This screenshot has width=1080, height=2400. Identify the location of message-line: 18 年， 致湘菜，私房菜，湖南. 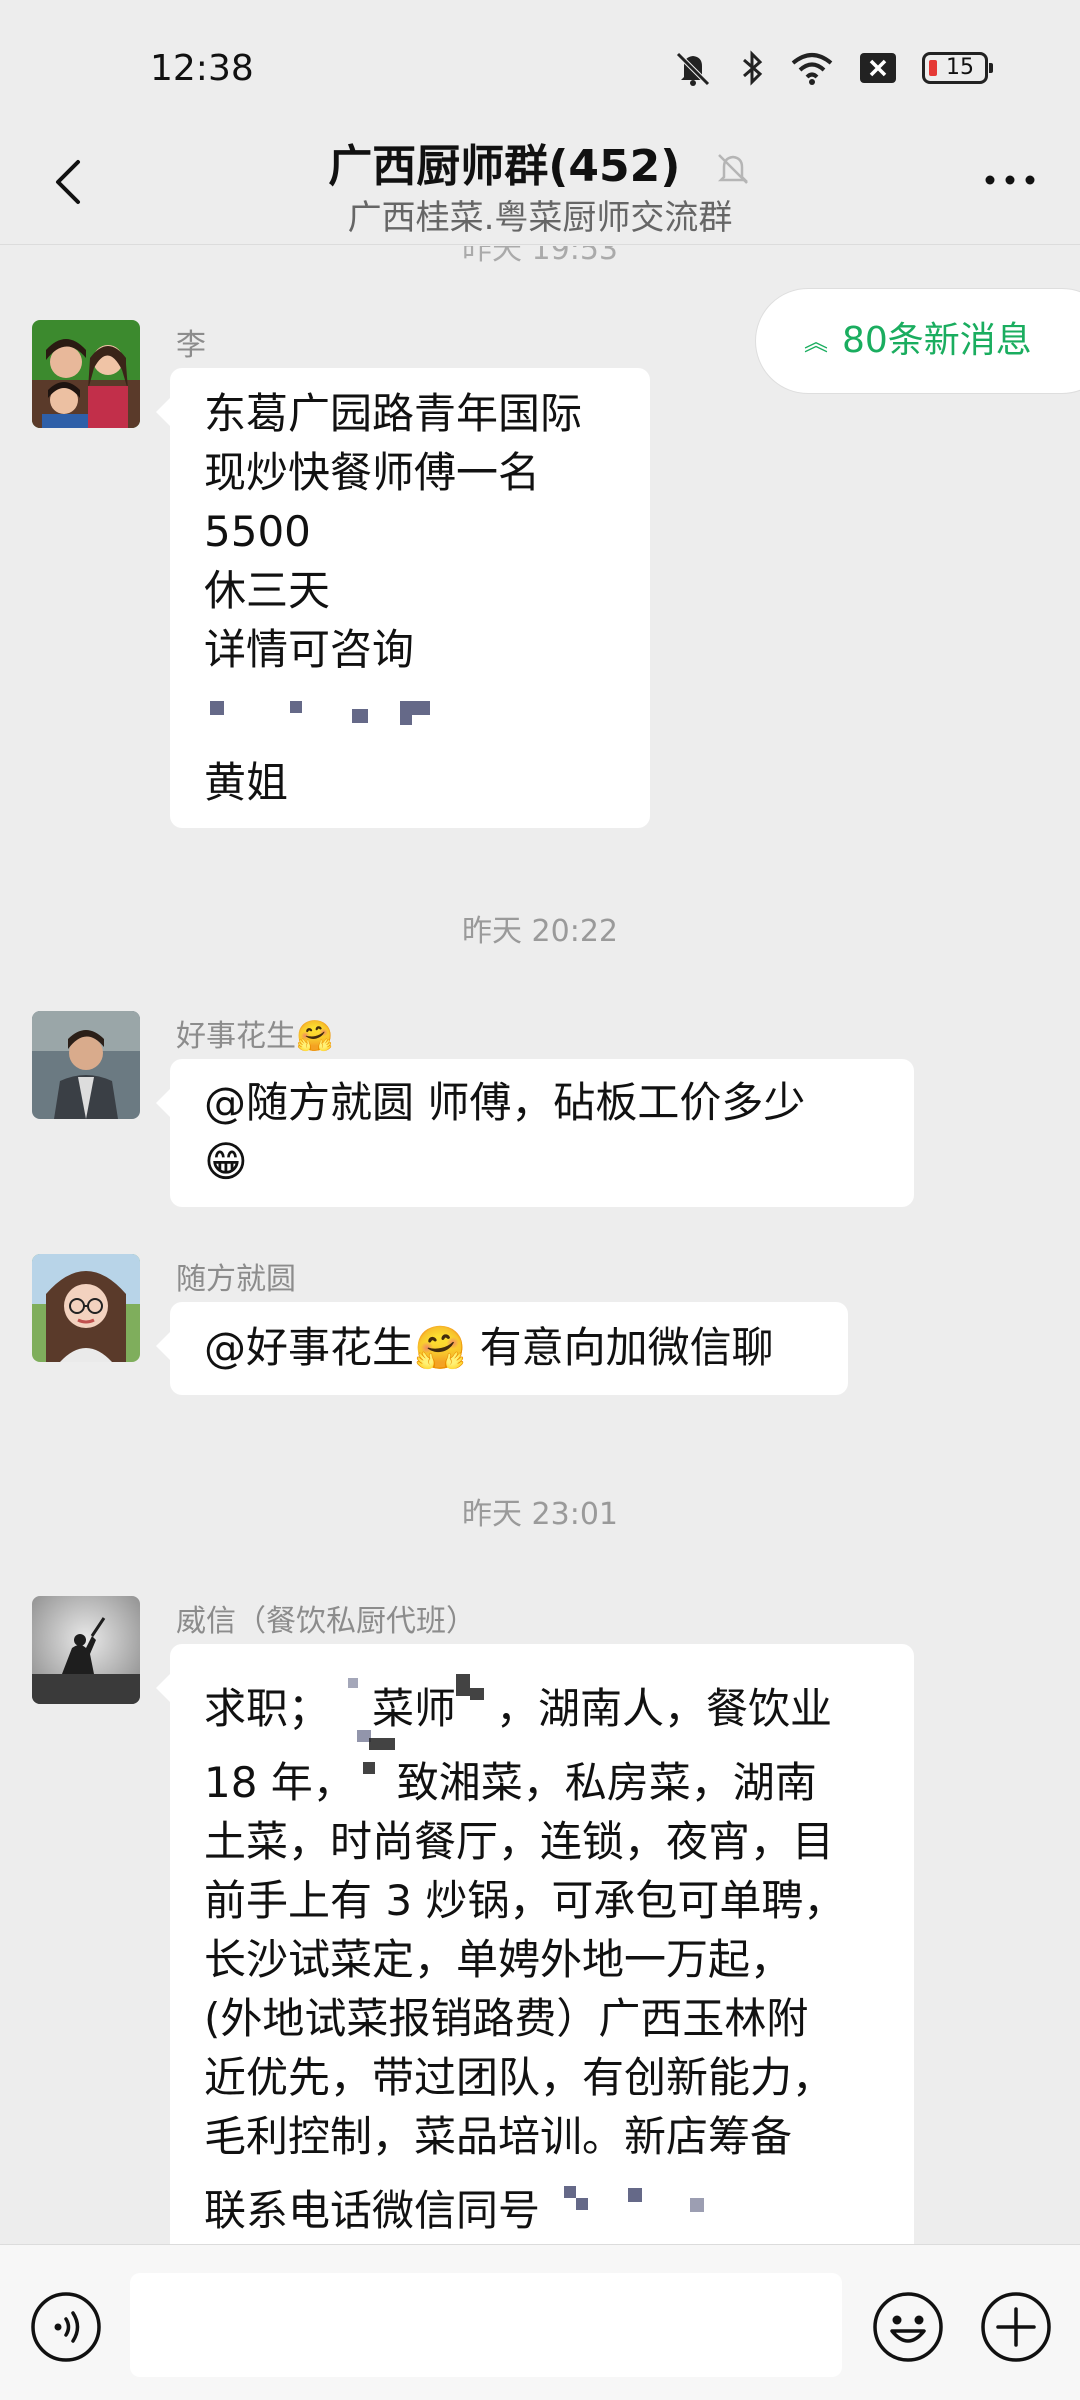
(542, 1771).